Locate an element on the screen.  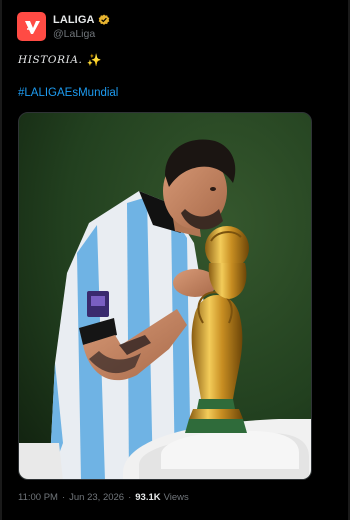
frame-left-edge is located at coordinates (1, 260).